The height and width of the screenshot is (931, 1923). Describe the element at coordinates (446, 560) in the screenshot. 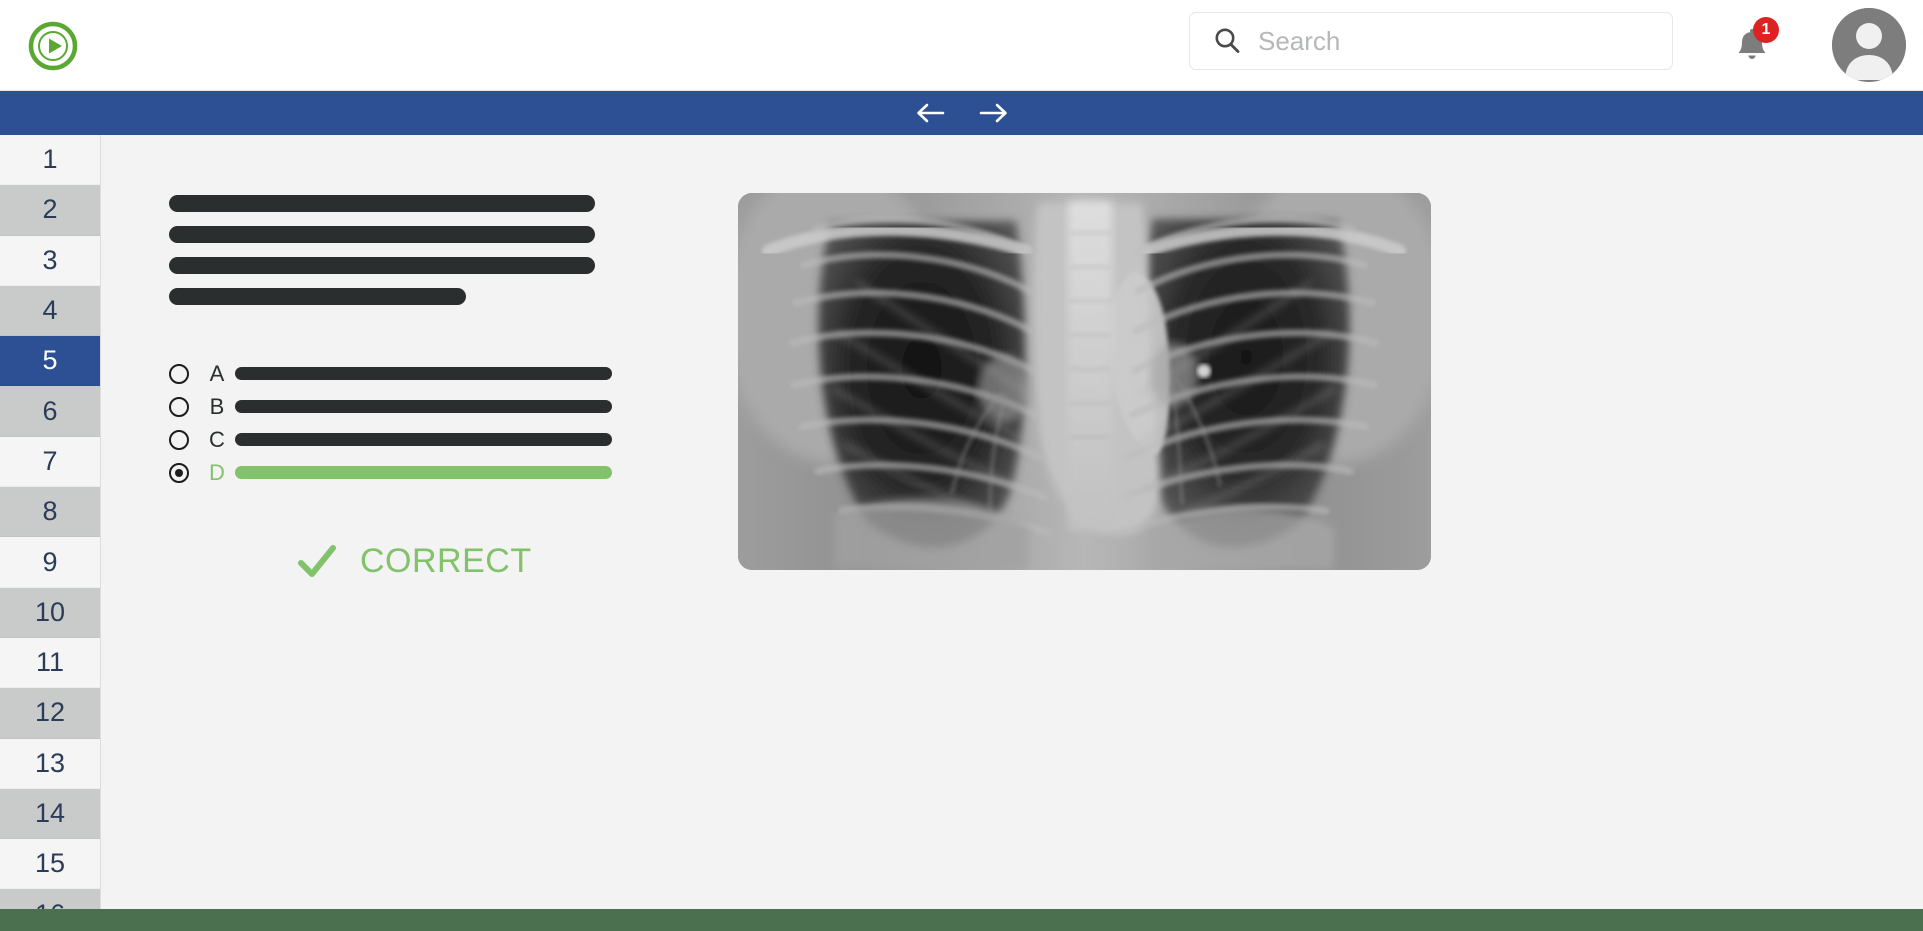

I see `result-label: CORRECT` at that location.